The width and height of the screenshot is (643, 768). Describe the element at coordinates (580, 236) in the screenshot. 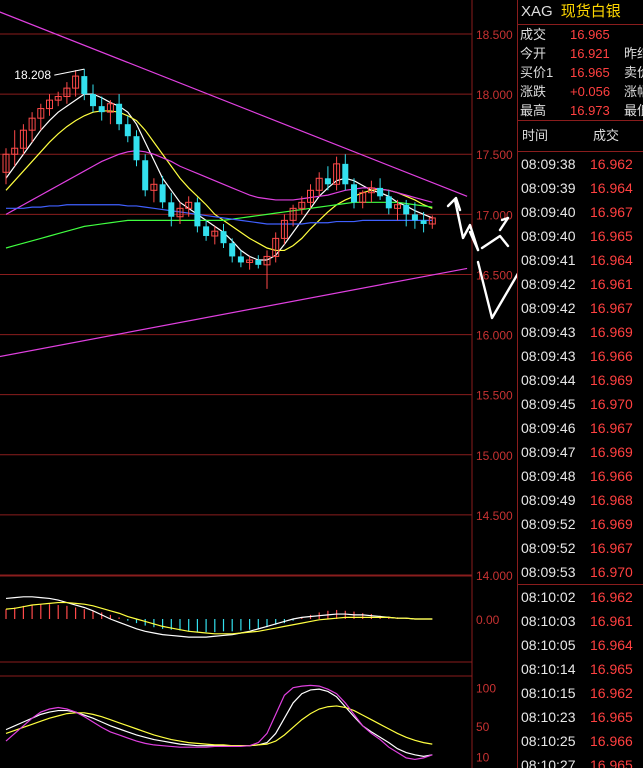

I see `tick-row: 08:09:40 16.965` at that location.